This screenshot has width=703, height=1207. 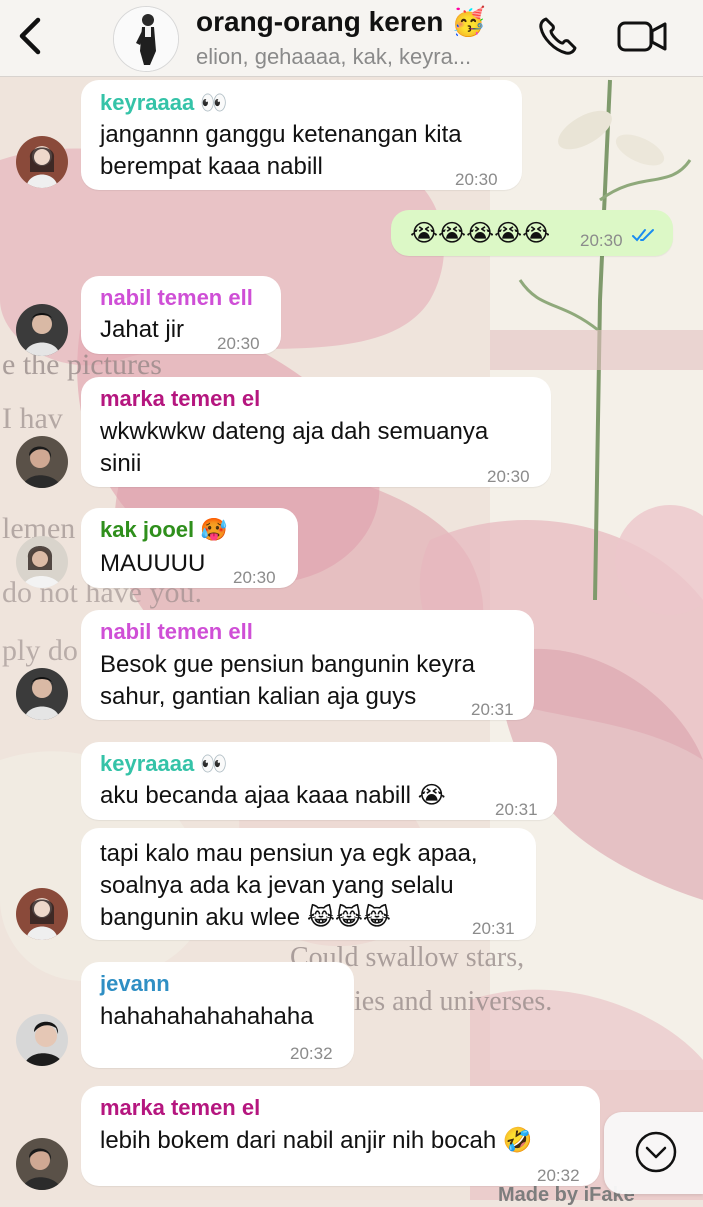 What do you see at coordinates (189, 548) in the screenshot?
I see `message-bubble: kak jooel 🥵 MAUUUU 20:30` at bounding box center [189, 548].